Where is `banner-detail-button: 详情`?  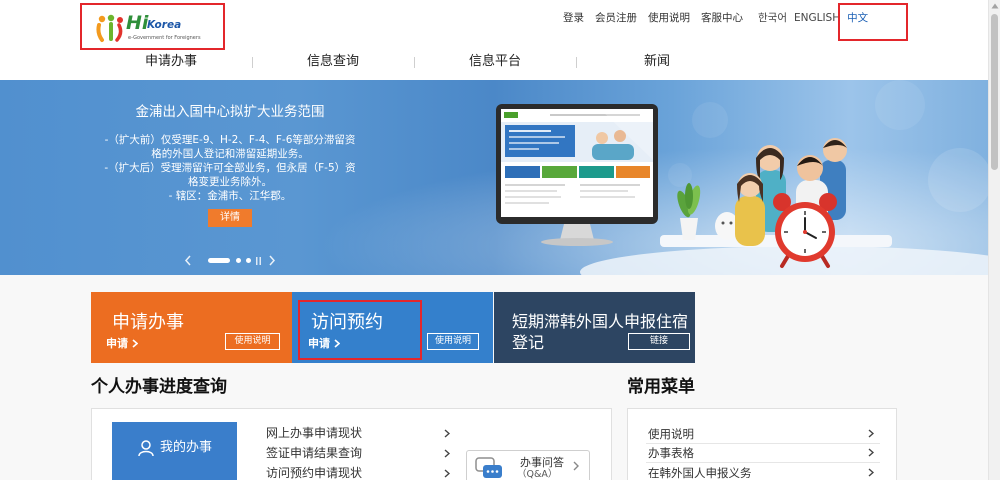
banner-detail-button: 详情 is located at coordinates (230, 218).